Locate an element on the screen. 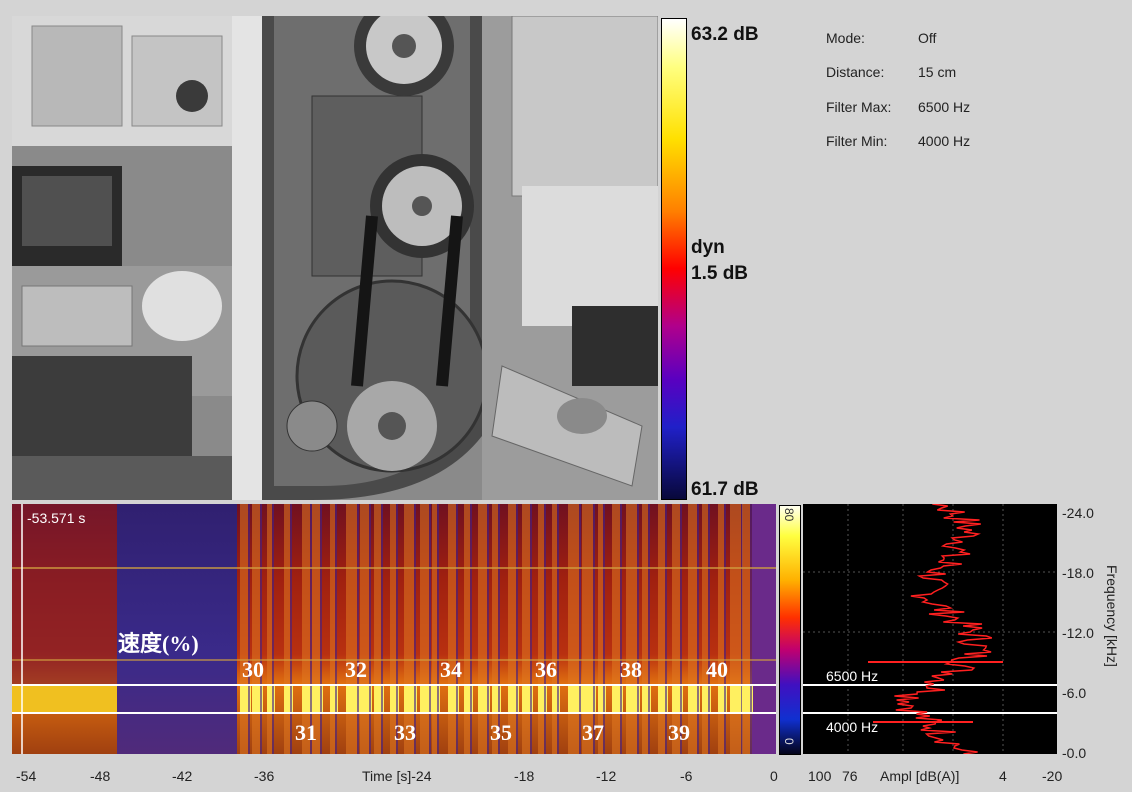 The width and height of the screenshot is (1132, 792). spec-colorbar-bottom: 0 is located at coordinates (789, 741).